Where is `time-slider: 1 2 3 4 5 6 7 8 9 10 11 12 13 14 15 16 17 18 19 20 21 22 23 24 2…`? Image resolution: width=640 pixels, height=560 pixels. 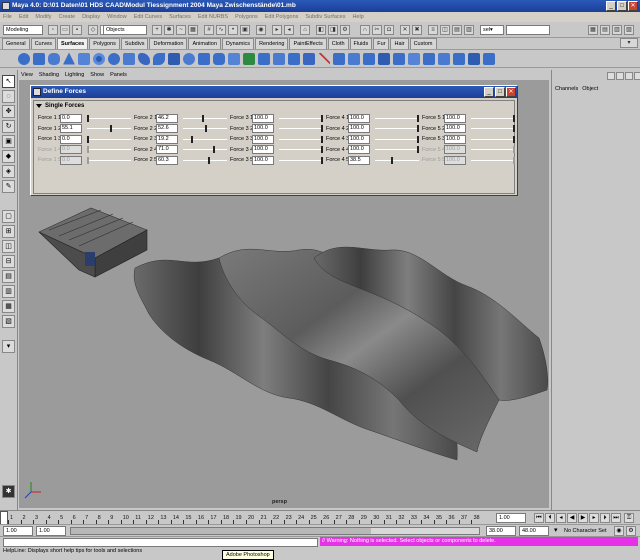 time-slider: 1 2 3 4 5 6 7 8 9 10 11 12 13 14 15 16 17 18 19 20 21 22 23 24 2… is located at coordinates (320, 517).